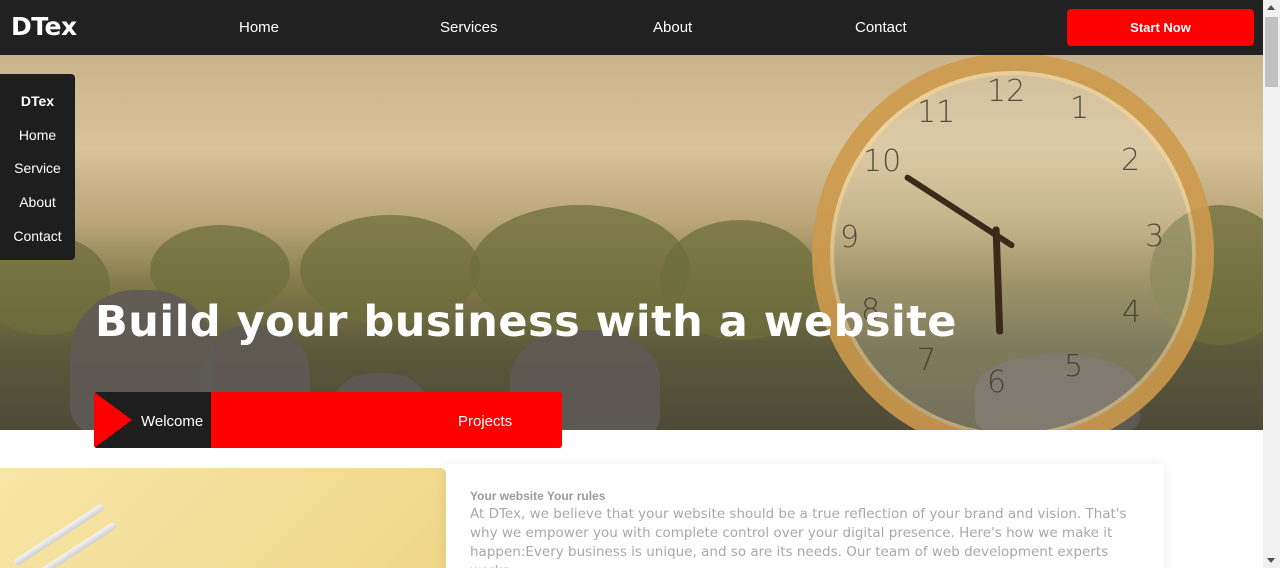 Image resolution: width=1280 pixels, height=568 pixels. I want to click on page-scrollbar, so click(1271, 284).